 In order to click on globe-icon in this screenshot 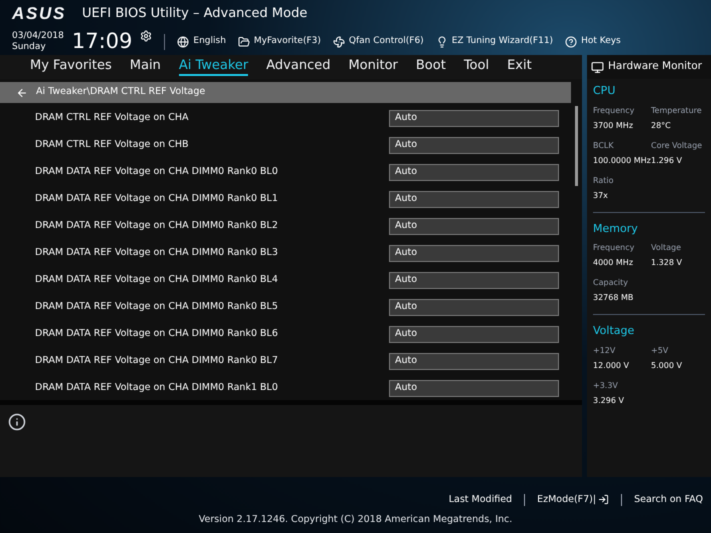, I will do `click(183, 42)`.